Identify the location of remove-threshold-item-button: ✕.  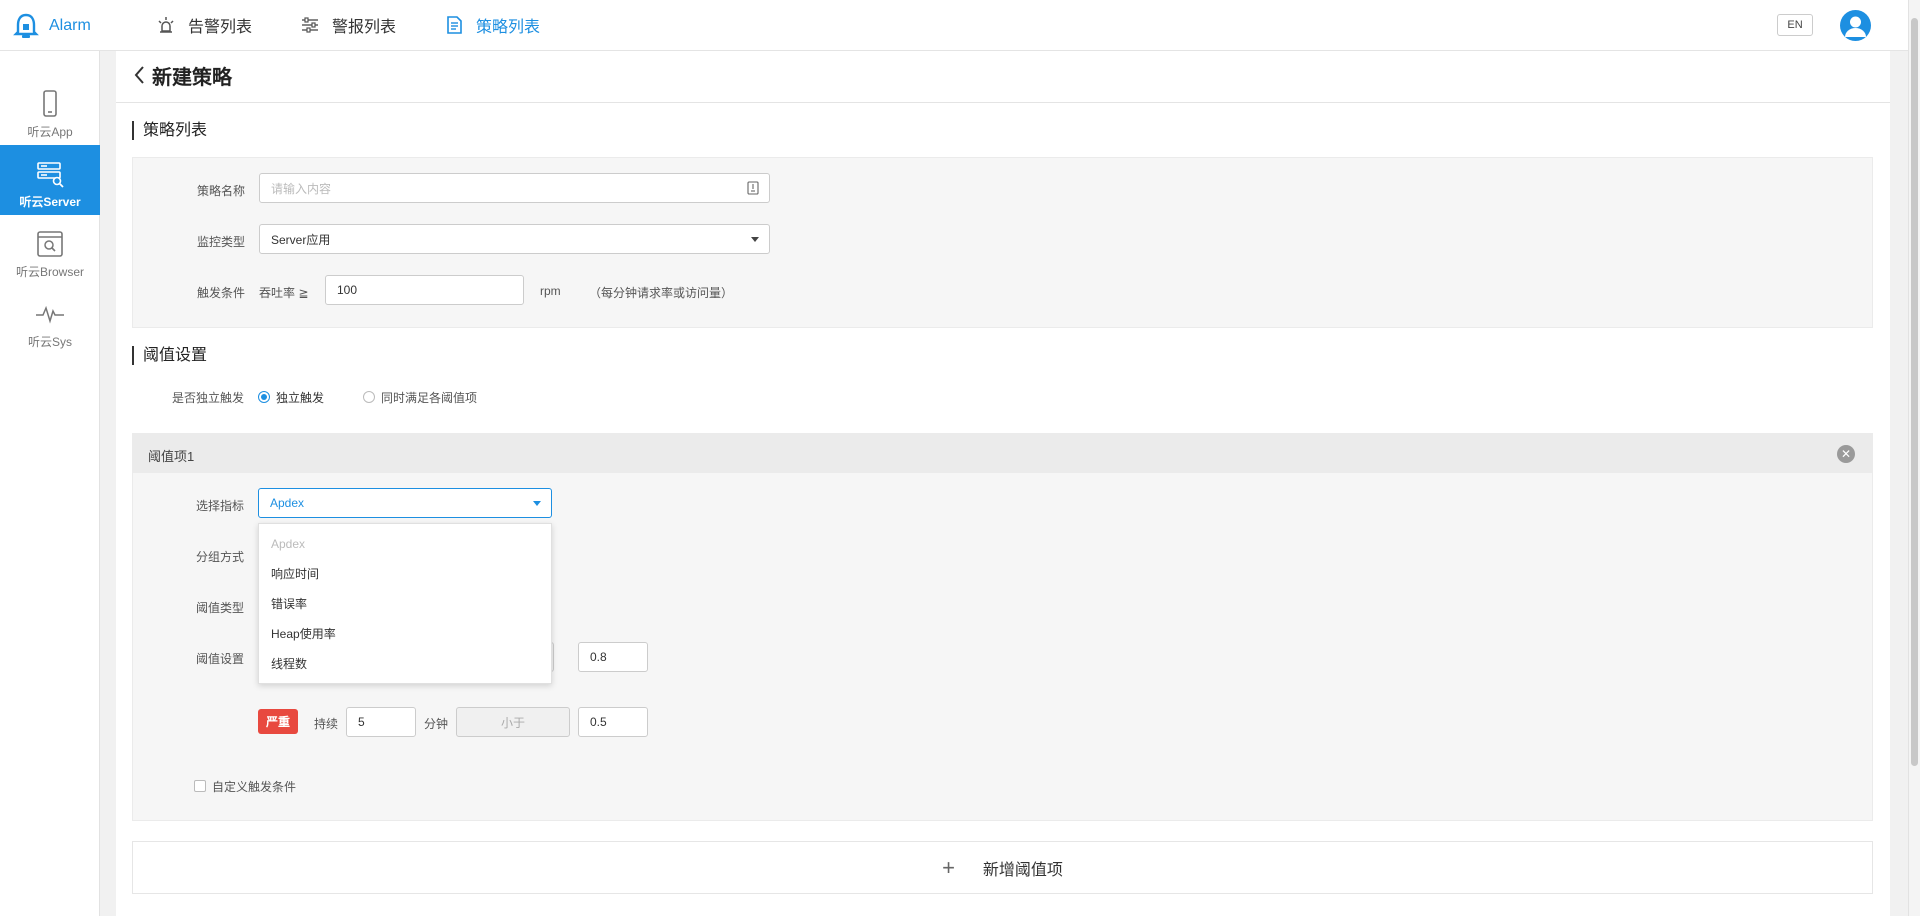
(1846, 454).